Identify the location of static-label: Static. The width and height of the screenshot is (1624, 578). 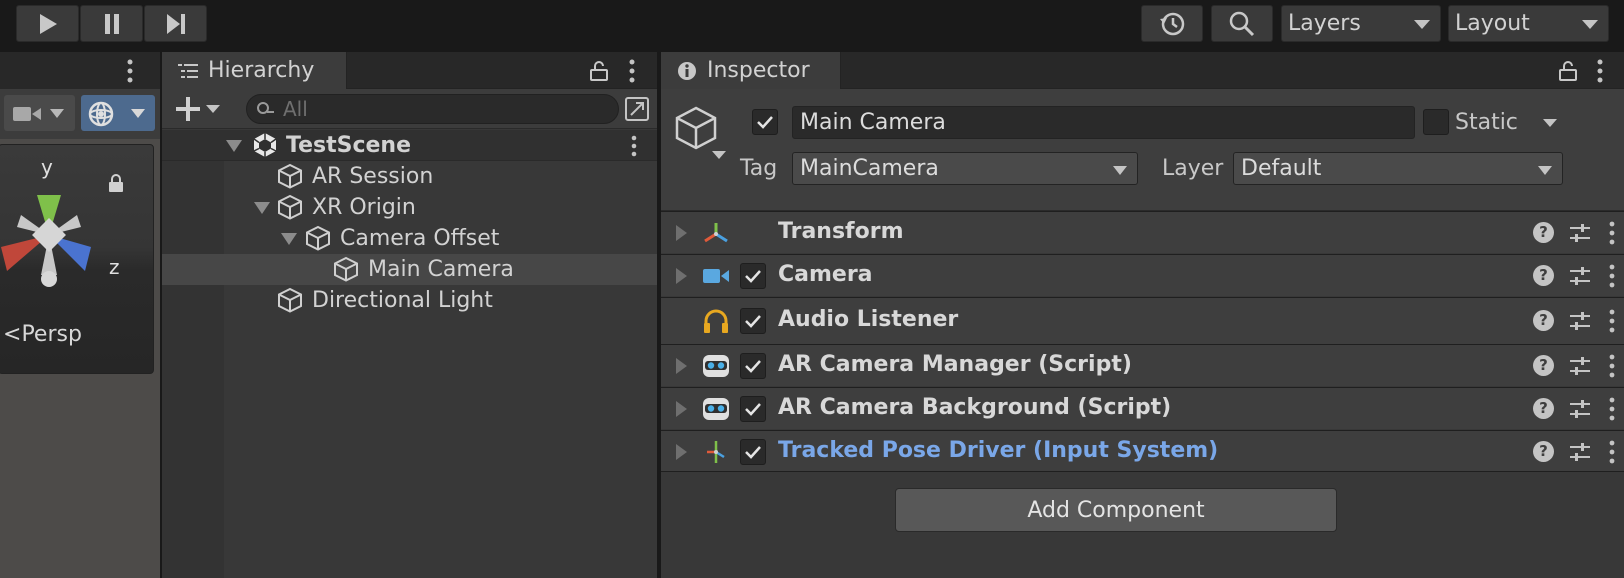
(1486, 122).